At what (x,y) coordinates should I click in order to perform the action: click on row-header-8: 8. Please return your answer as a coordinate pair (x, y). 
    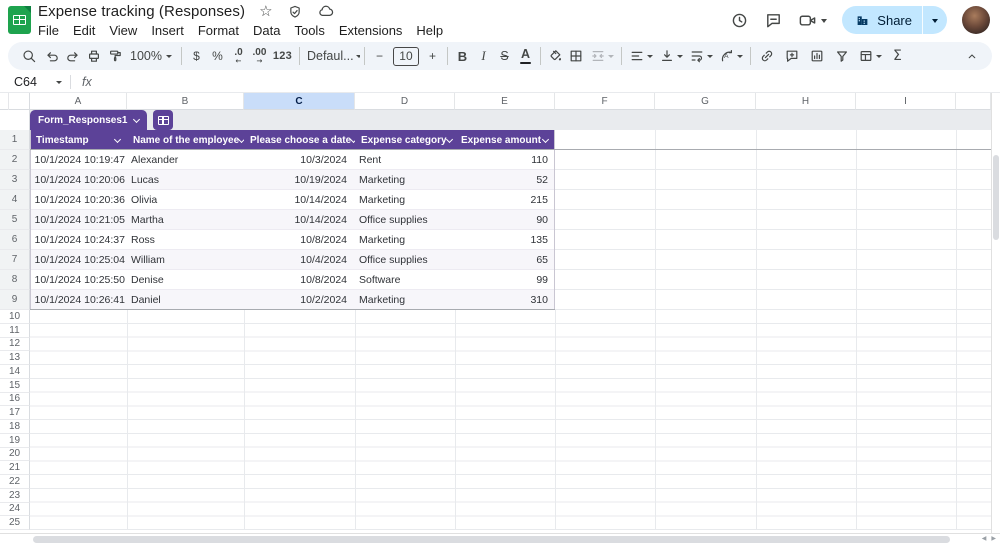
    Looking at the image, I should click on (15, 280).